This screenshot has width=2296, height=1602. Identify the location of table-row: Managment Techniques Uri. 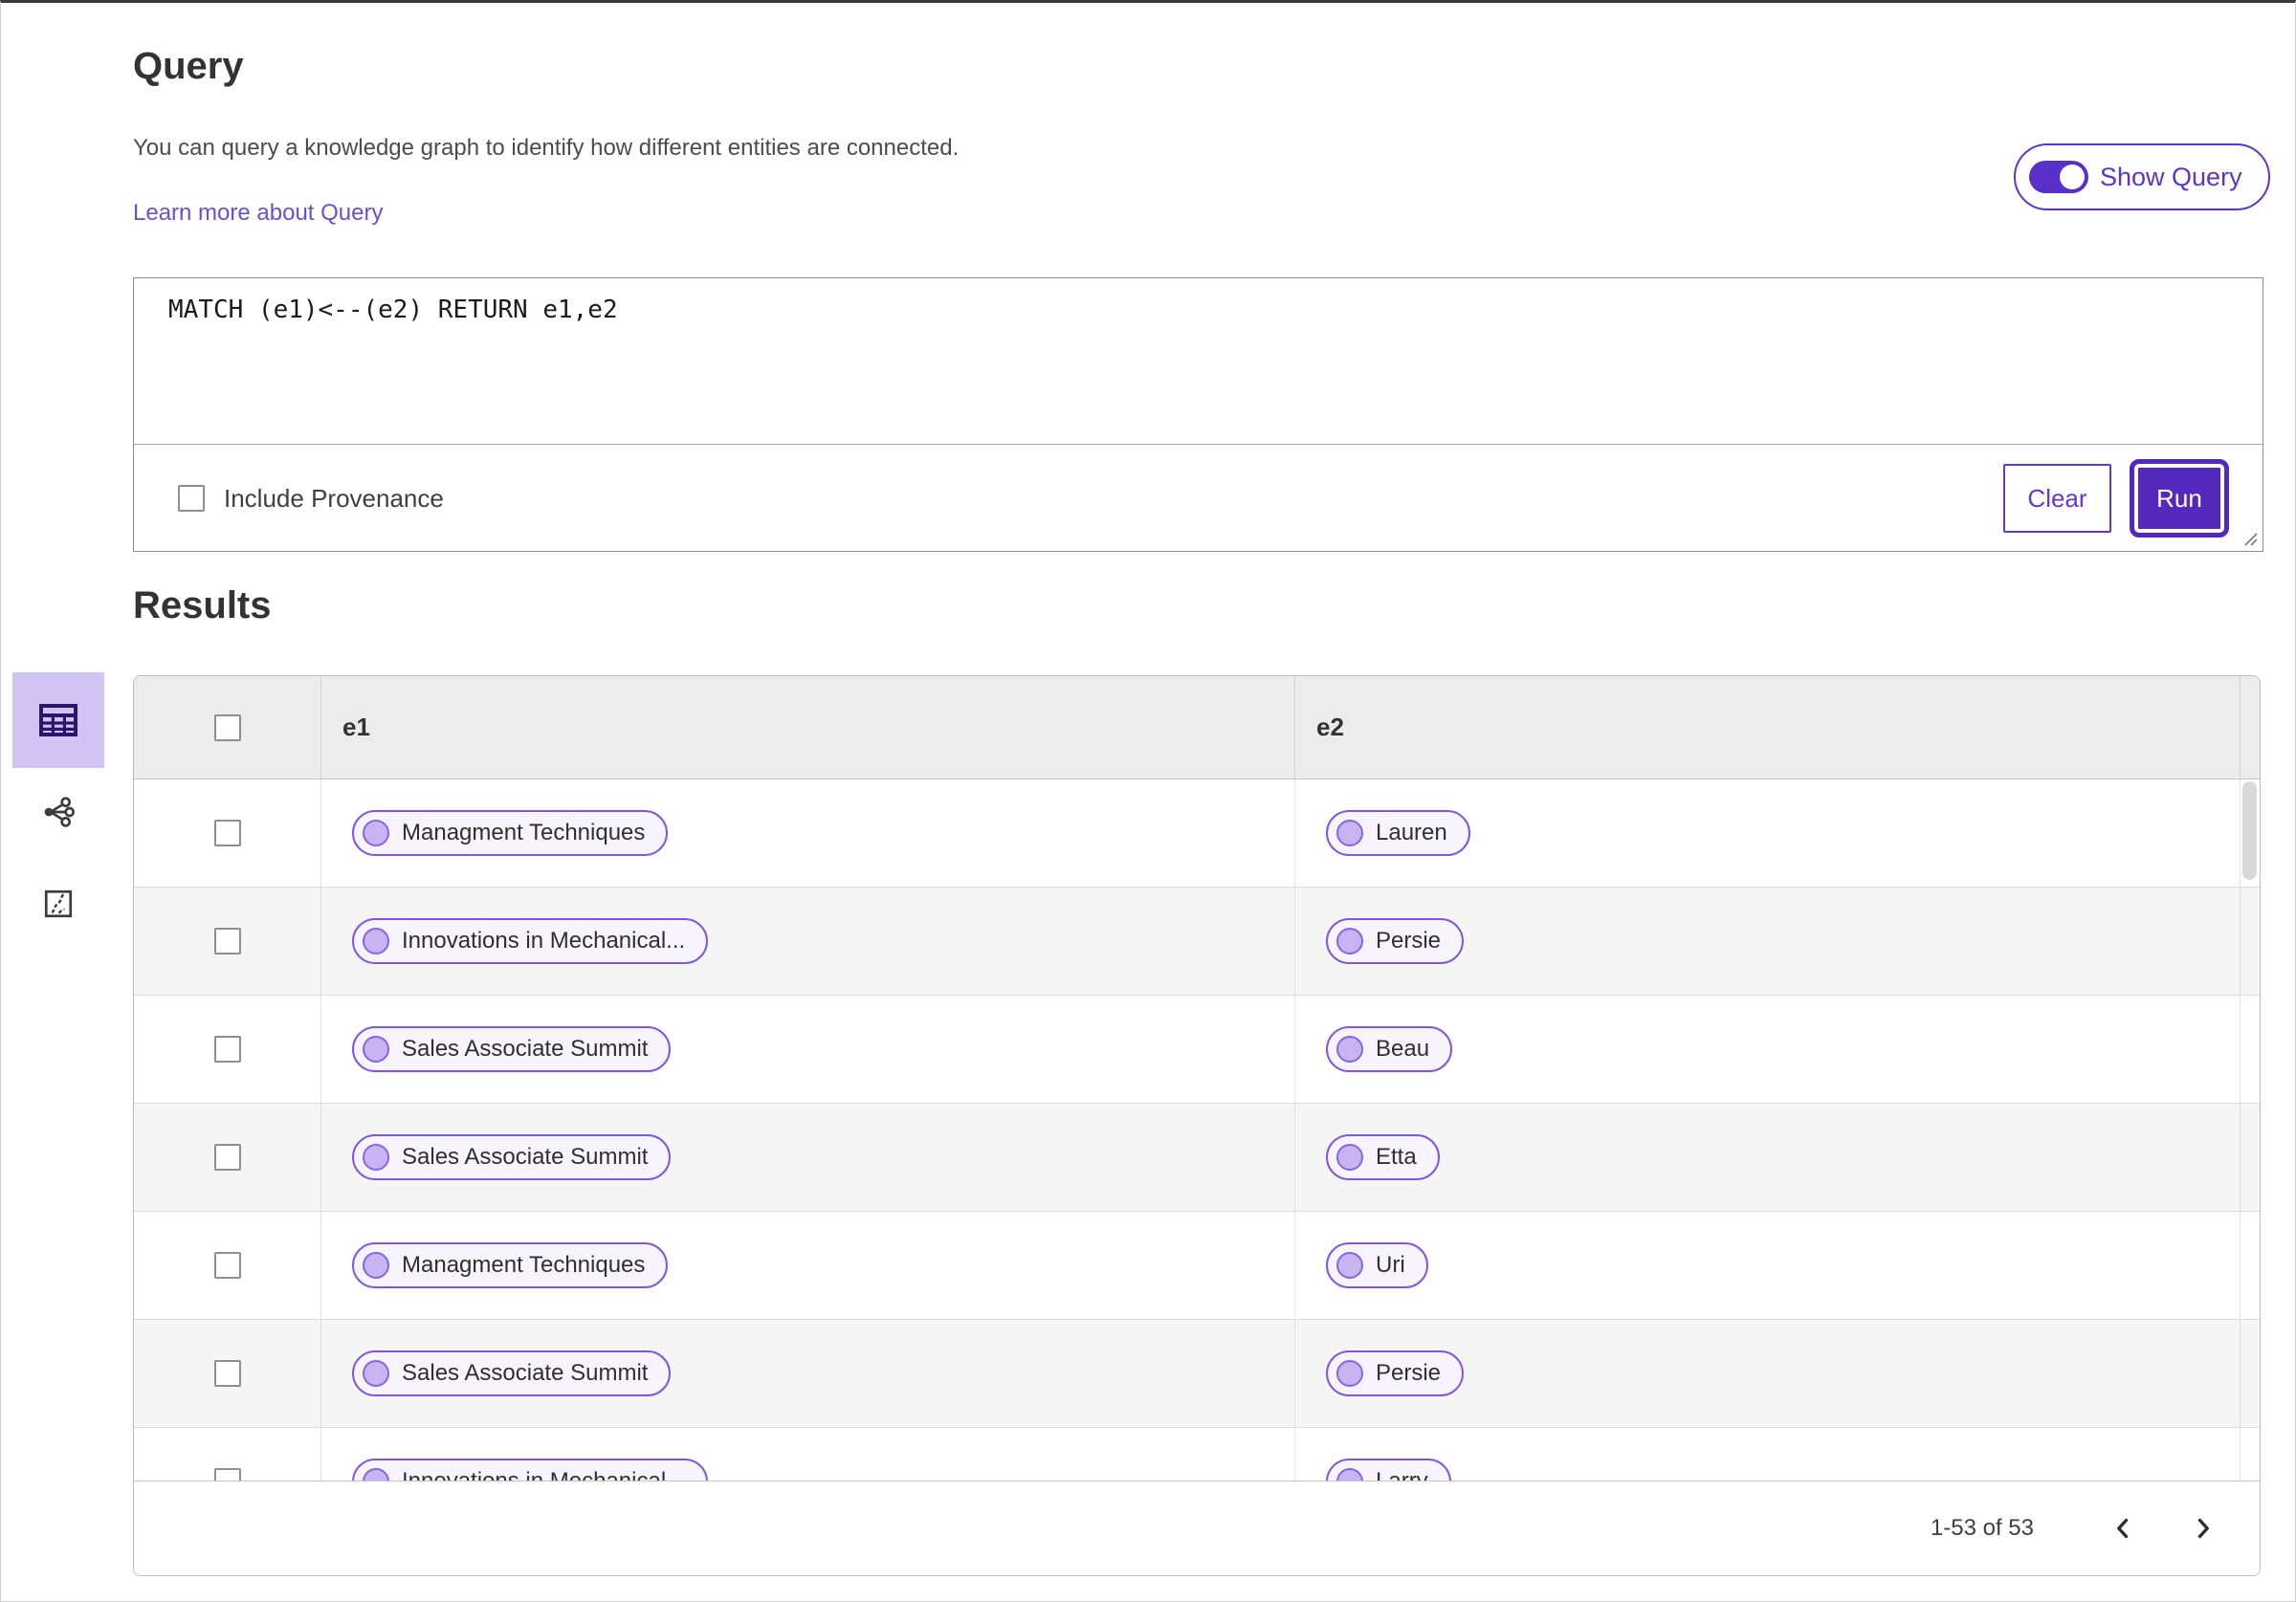
(1197, 1266).